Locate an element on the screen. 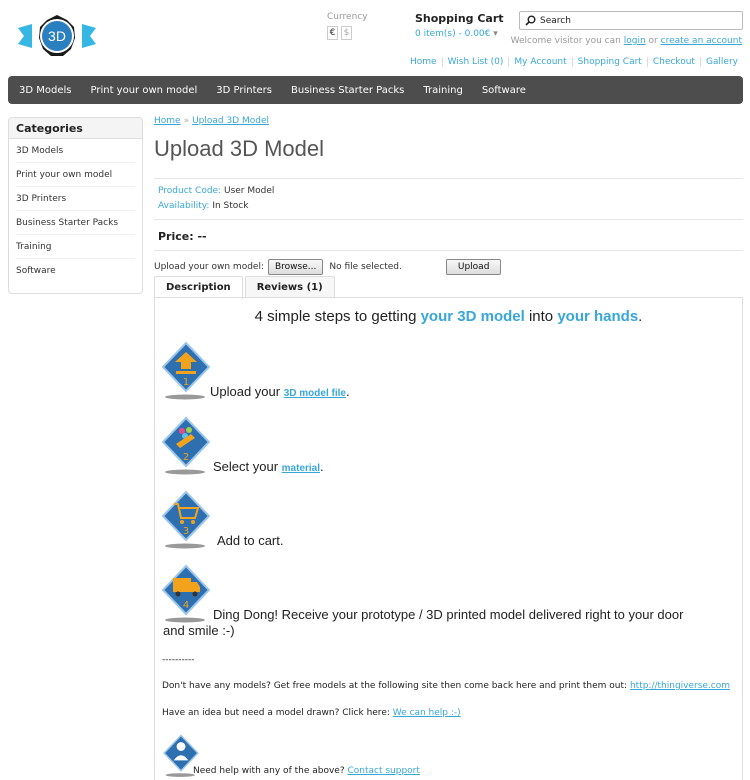 This screenshot has height=780, width=750. currency-switcher: Currency € $ is located at coordinates (347, 26).